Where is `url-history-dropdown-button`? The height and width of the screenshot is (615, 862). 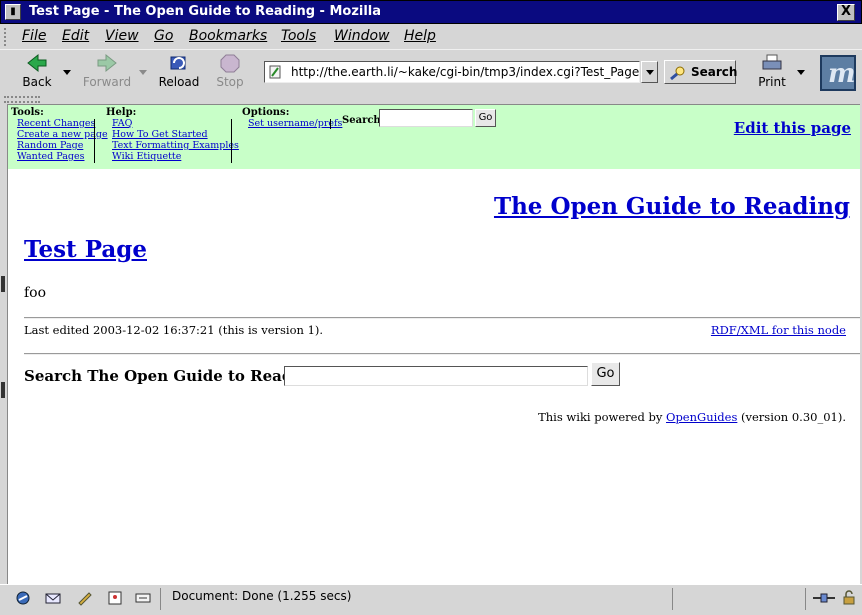
url-history-dropdown-button is located at coordinates (649, 72).